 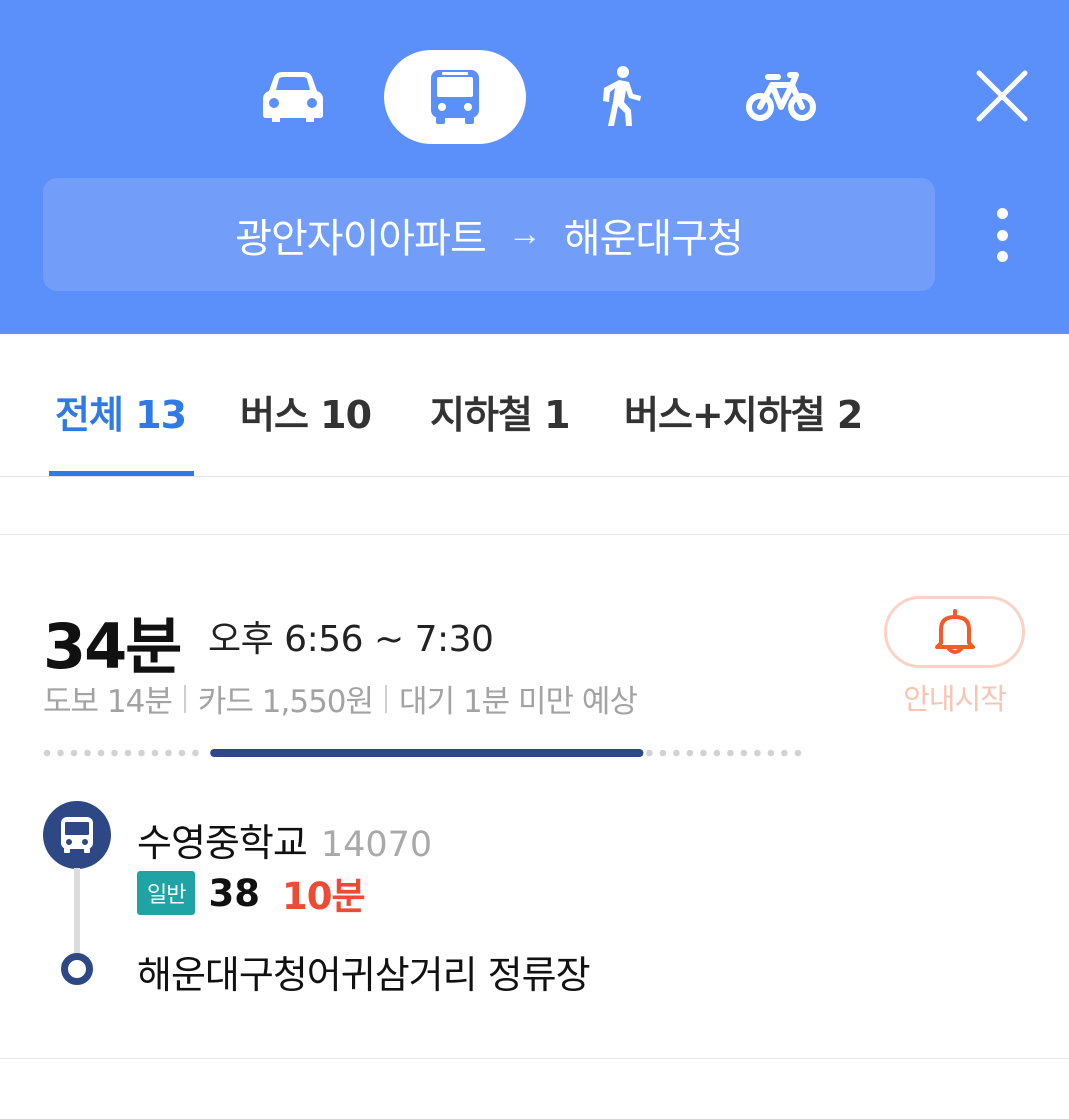 I want to click on tab-bus: 버스 10, so click(x=306, y=411).